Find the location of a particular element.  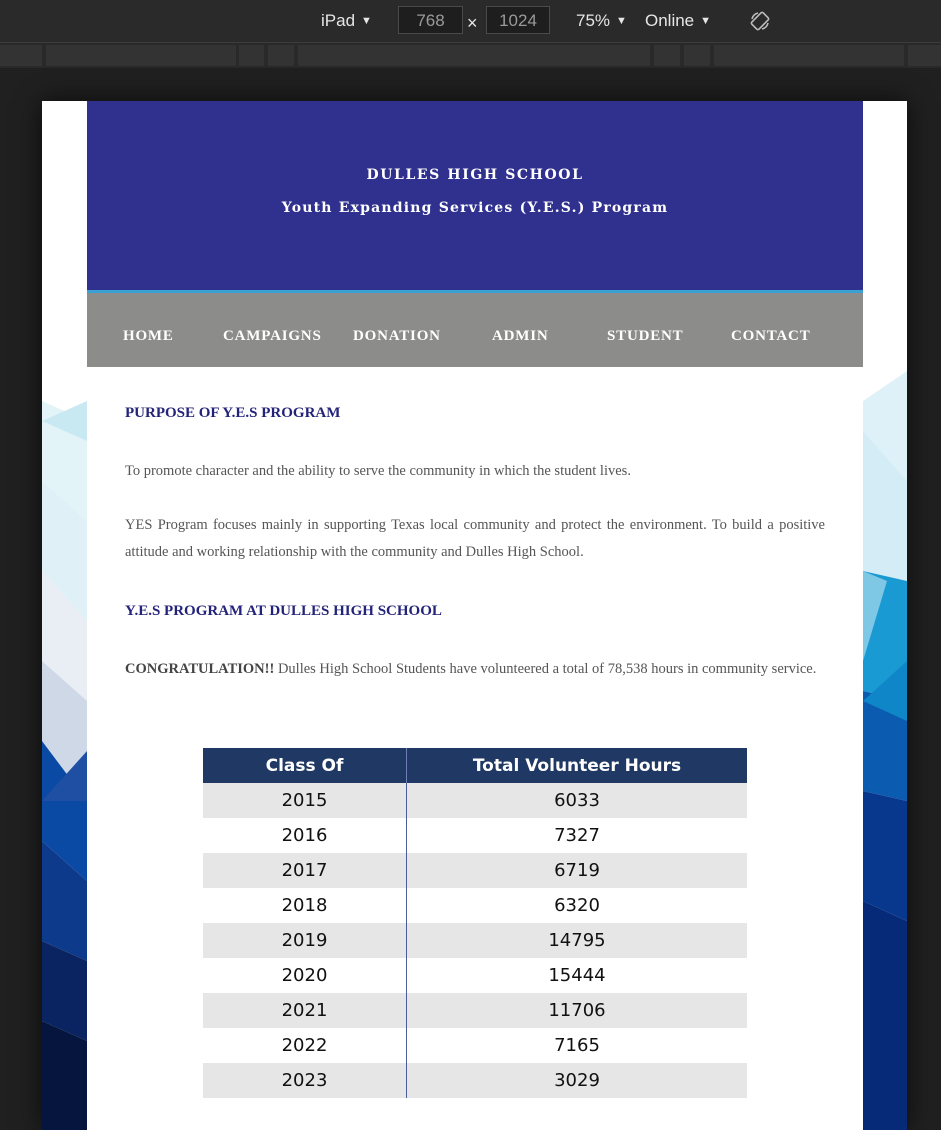

width-input: 768 is located at coordinates (430, 20).